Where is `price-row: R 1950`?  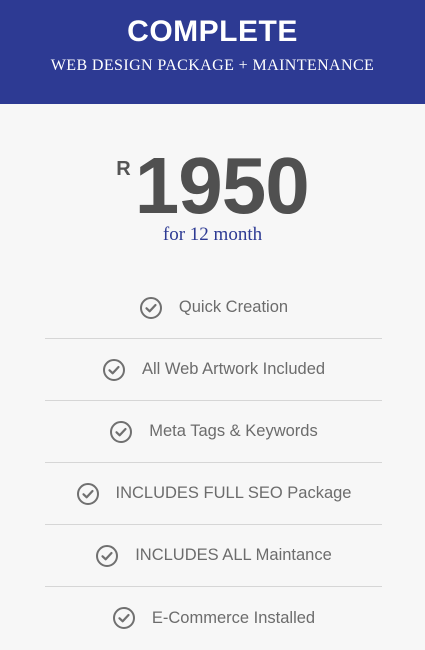 price-row: R 1950 is located at coordinates (212, 186).